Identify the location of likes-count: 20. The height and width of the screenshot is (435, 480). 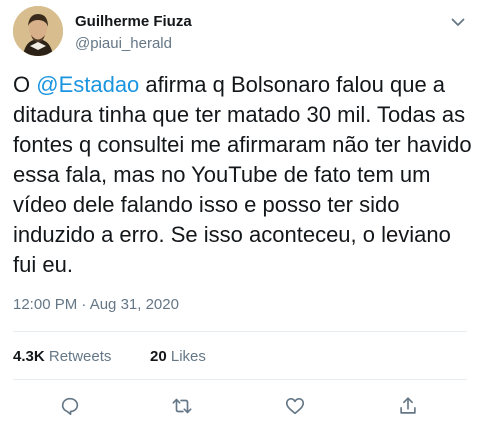
(158, 356).